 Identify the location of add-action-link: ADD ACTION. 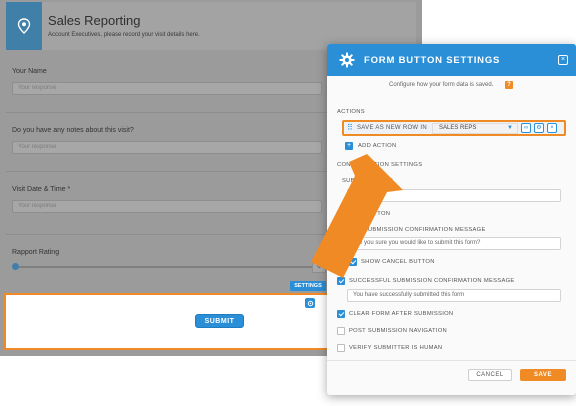
(377, 146).